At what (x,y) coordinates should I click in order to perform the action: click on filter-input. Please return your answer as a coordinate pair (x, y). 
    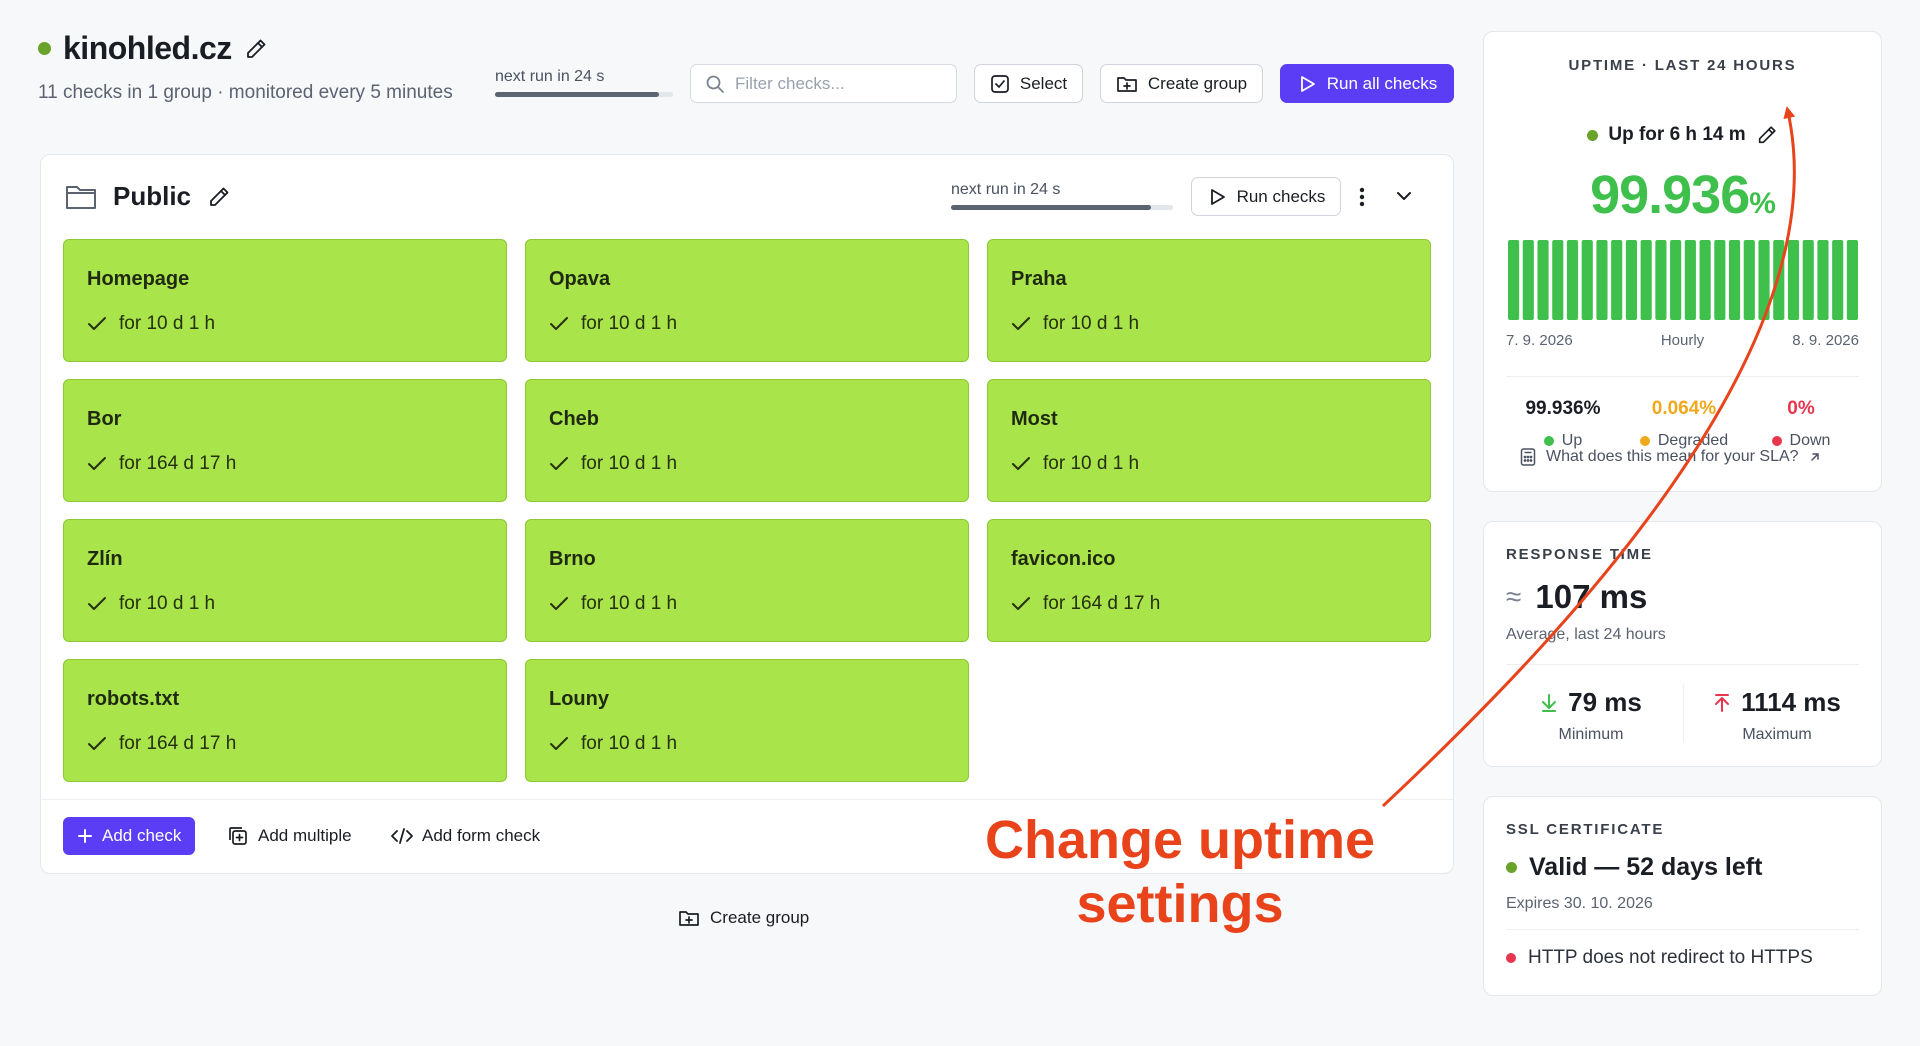
    Looking at the image, I should click on (835, 83).